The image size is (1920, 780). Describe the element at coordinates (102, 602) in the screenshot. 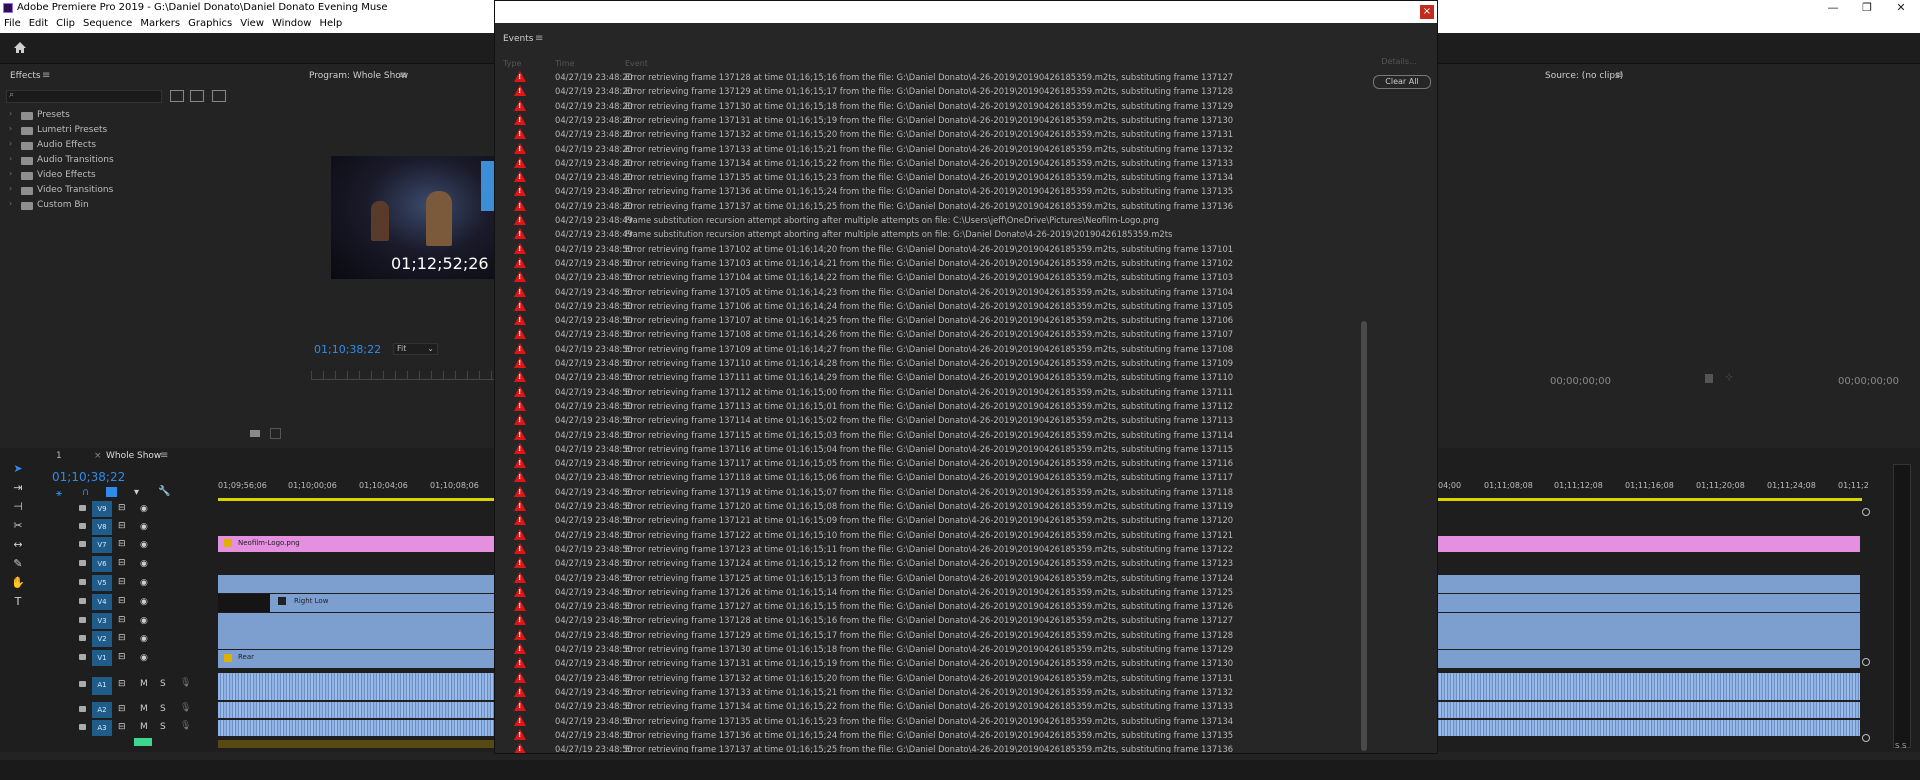

I see `track-target-v4: V4` at that location.